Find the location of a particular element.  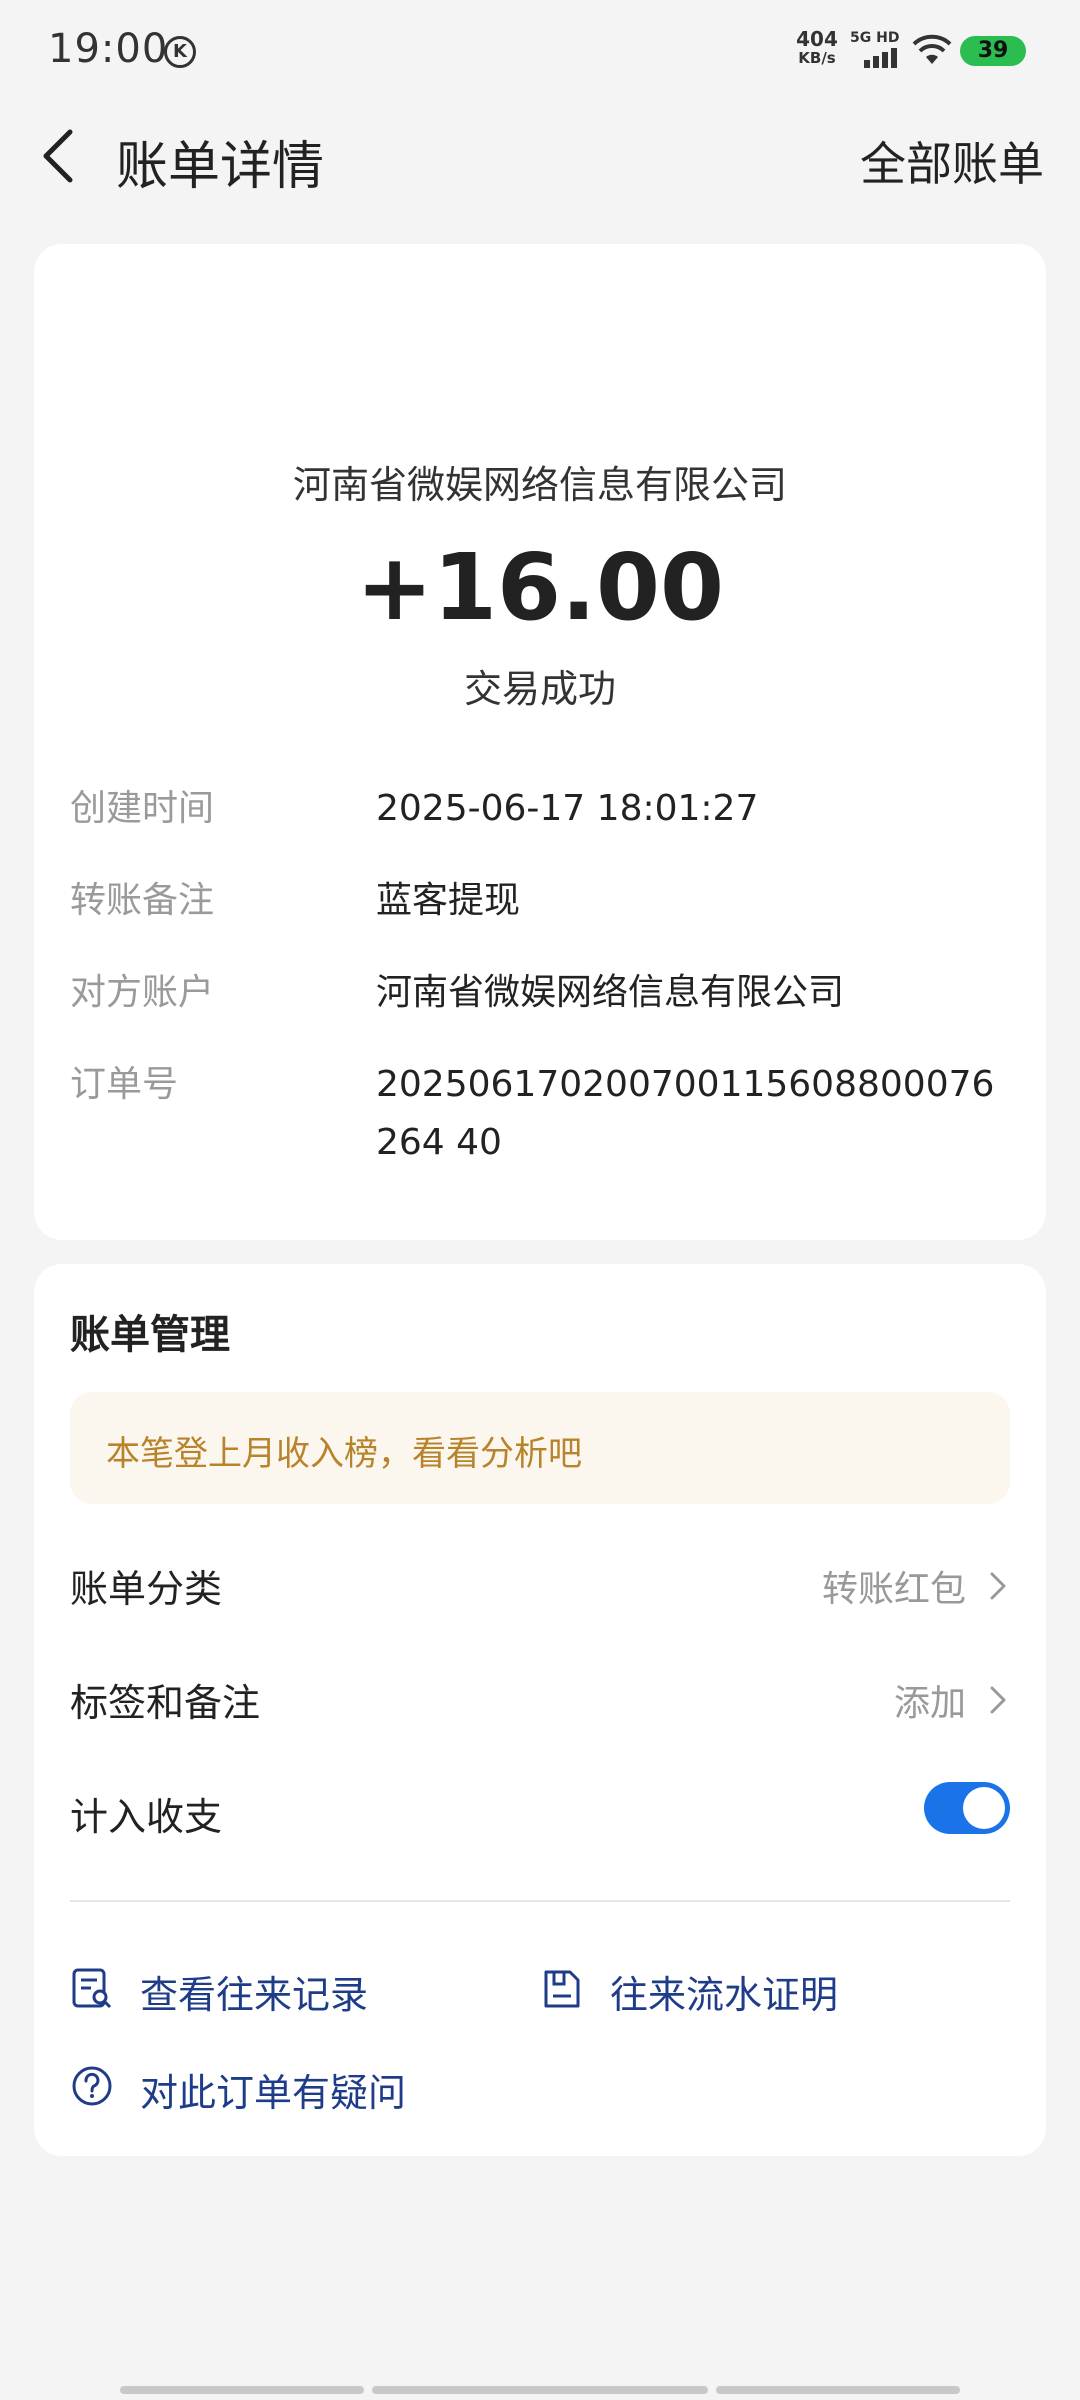

tags-remarks-row: 标签和备注 添加 is located at coordinates (540, 1700).